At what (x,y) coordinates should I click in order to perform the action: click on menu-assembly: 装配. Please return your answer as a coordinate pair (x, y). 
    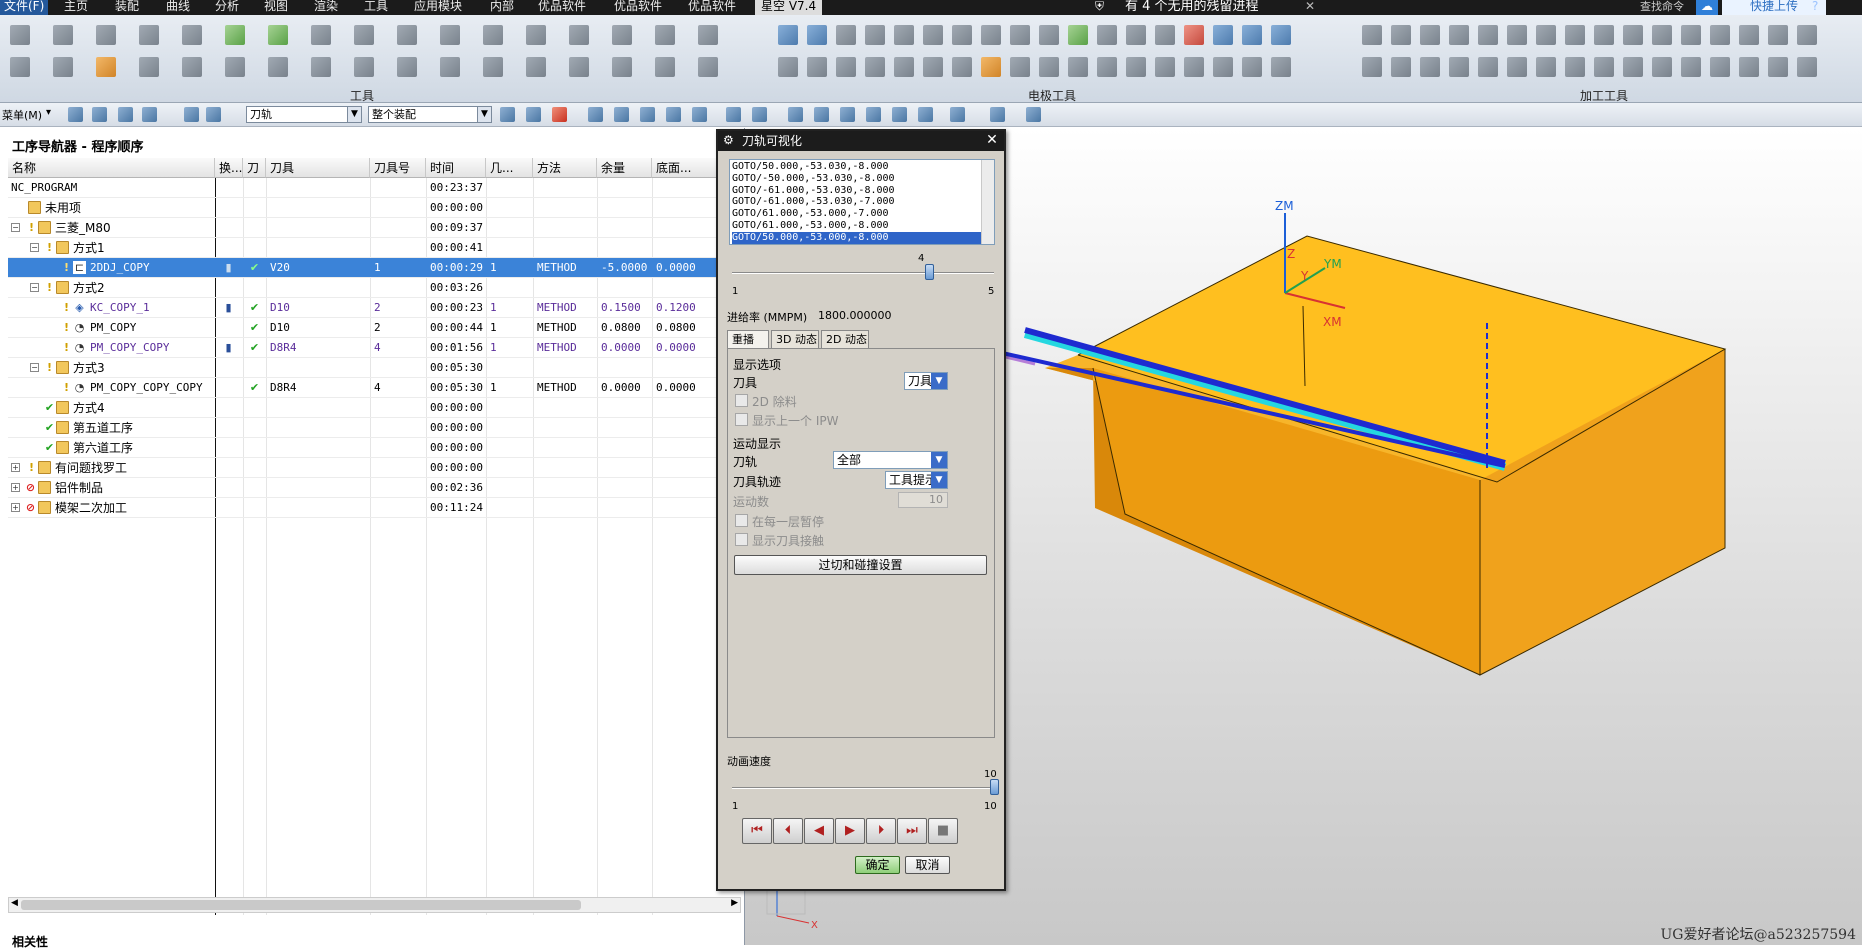
    Looking at the image, I should click on (127, 7).